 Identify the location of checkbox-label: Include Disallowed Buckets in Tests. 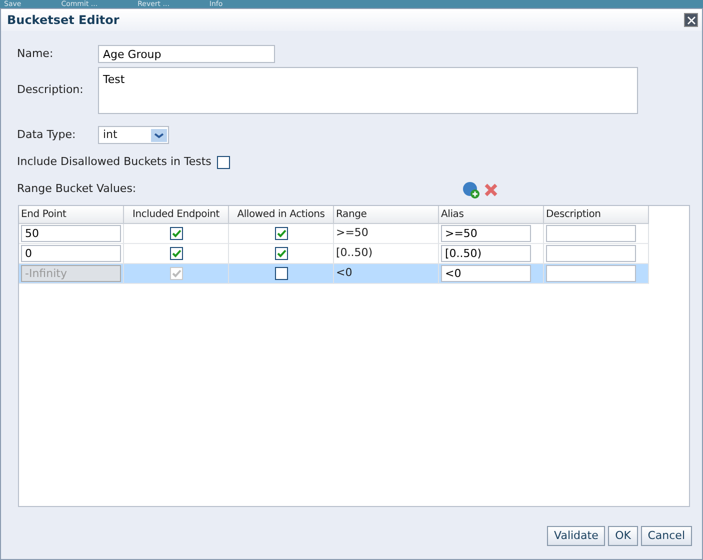
(114, 162).